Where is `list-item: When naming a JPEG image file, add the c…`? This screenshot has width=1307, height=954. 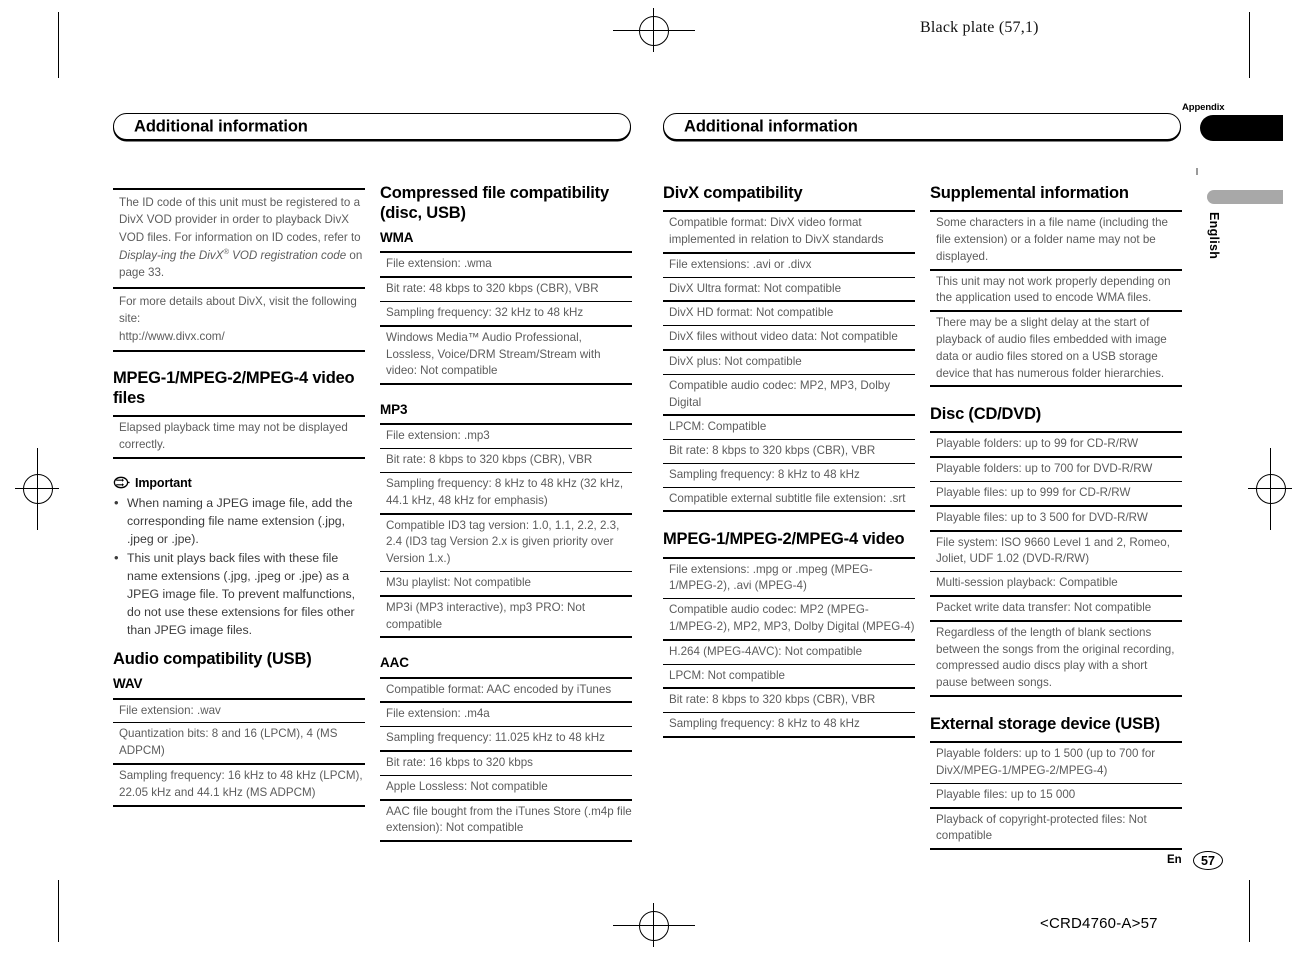 list-item: When naming a JPEG image file, add the c… is located at coordinates (239, 520).